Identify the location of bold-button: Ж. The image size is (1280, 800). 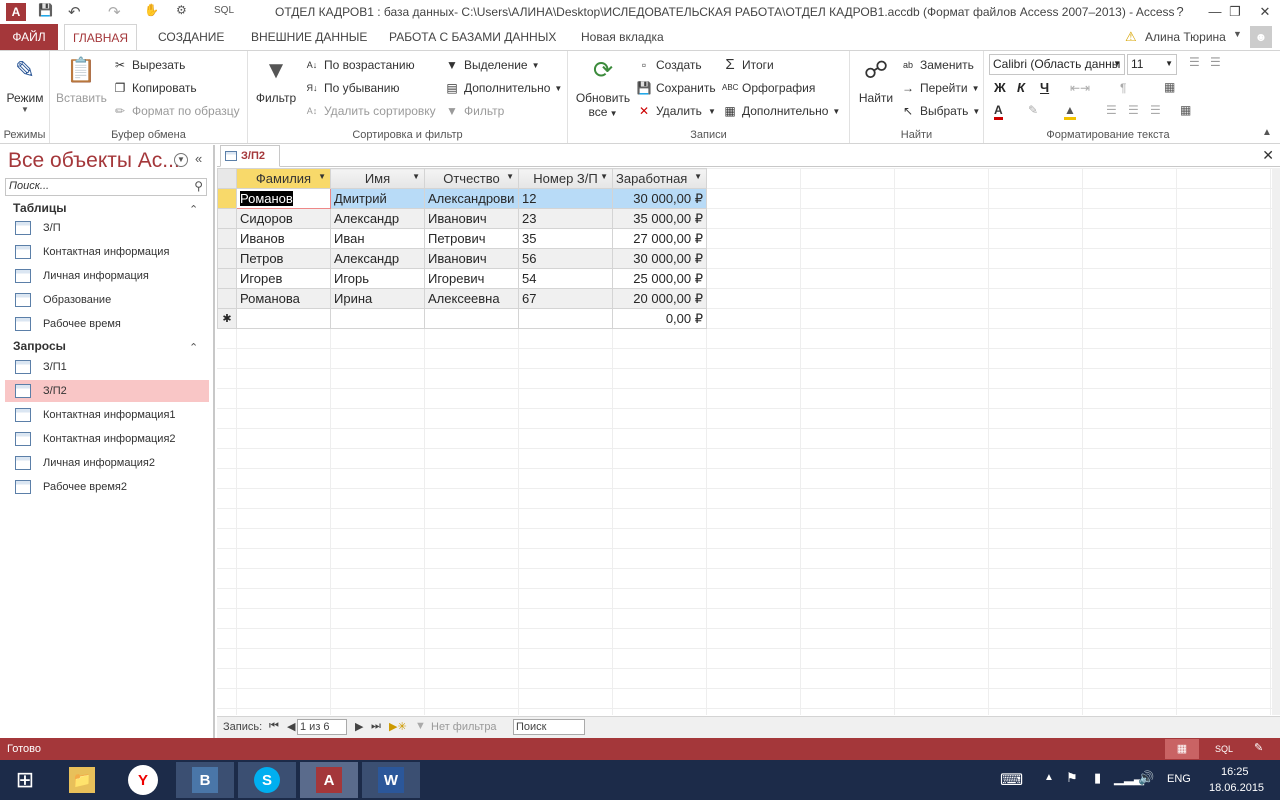
(1000, 87).